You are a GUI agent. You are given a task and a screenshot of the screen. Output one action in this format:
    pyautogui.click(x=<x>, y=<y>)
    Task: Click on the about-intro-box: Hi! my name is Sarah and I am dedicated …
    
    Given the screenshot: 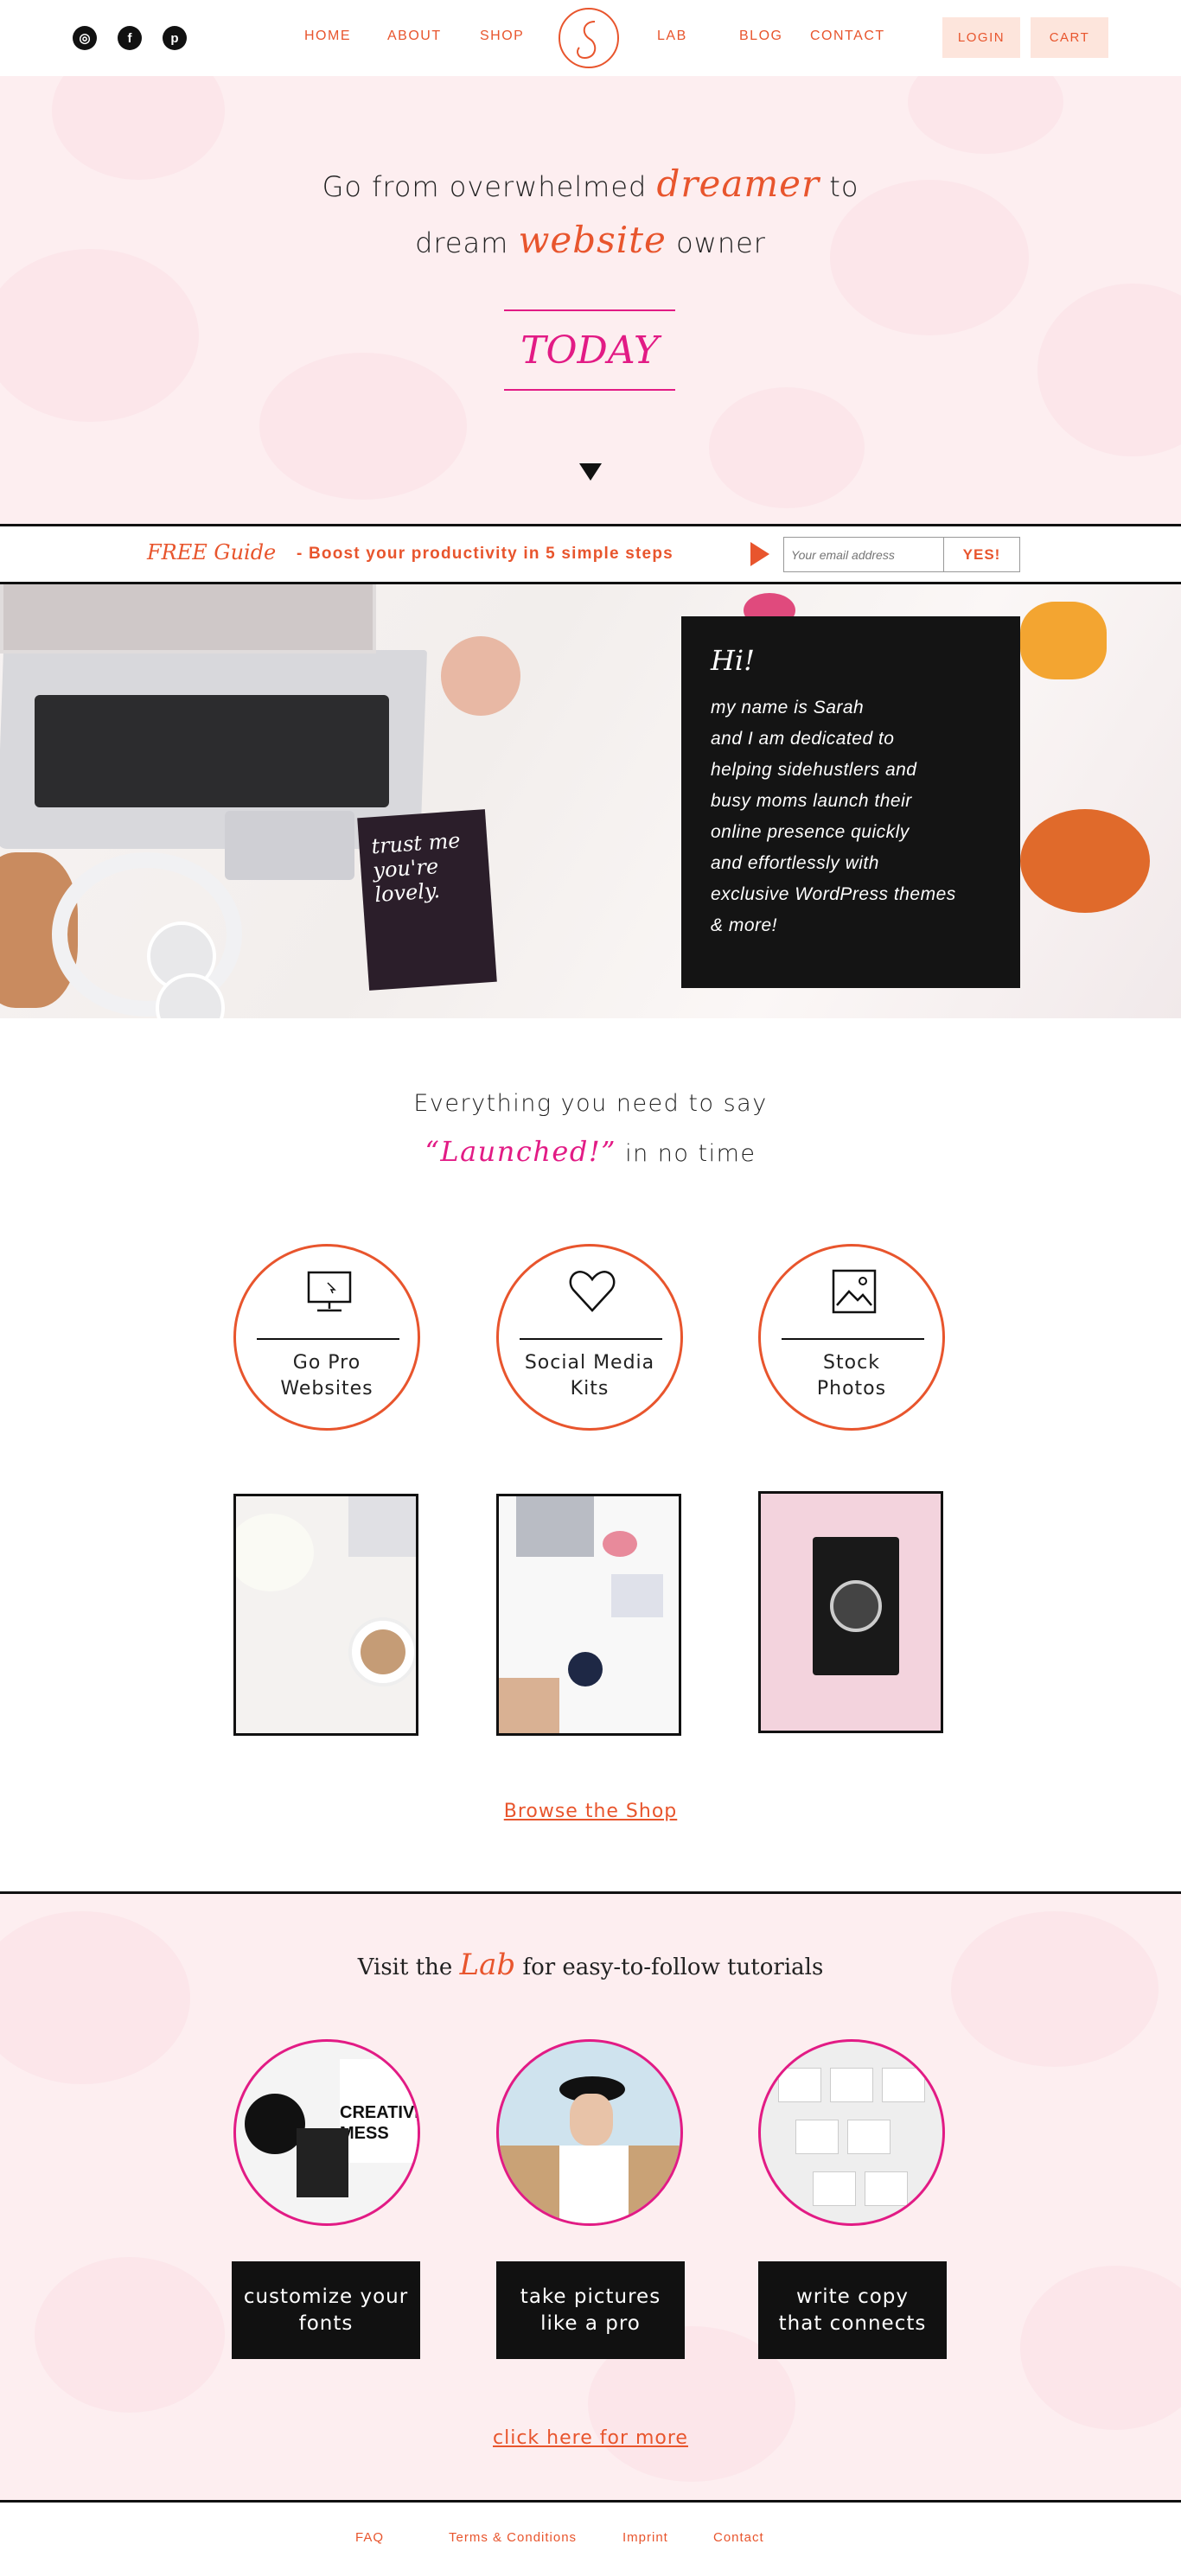 What is the action you would take?
    pyautogui.click(x=850, y=802)
    